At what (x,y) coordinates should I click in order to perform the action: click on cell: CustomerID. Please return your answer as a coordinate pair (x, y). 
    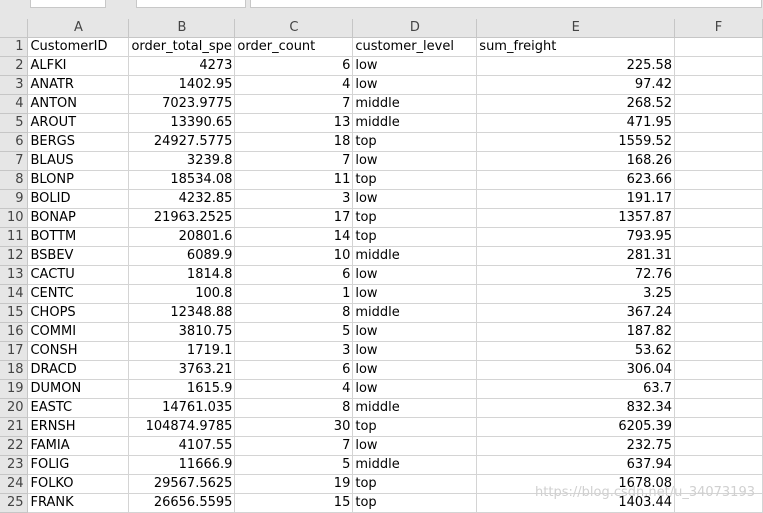
    Looking at the image, I should click on (78, 47).